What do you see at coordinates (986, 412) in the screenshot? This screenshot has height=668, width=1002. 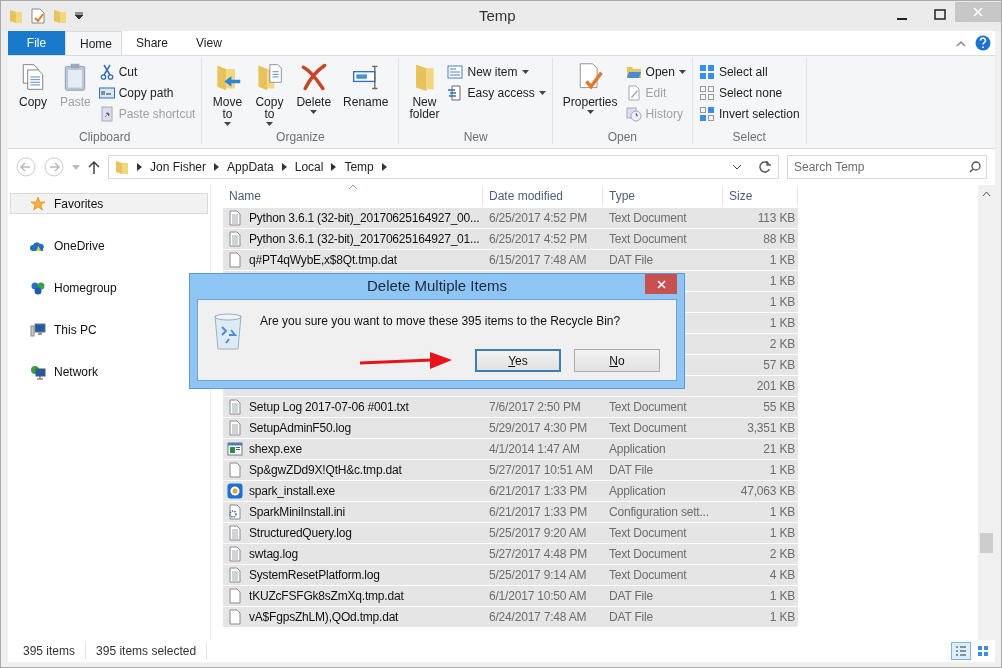 I see `scrollbar` at bounding box center [986, 412].